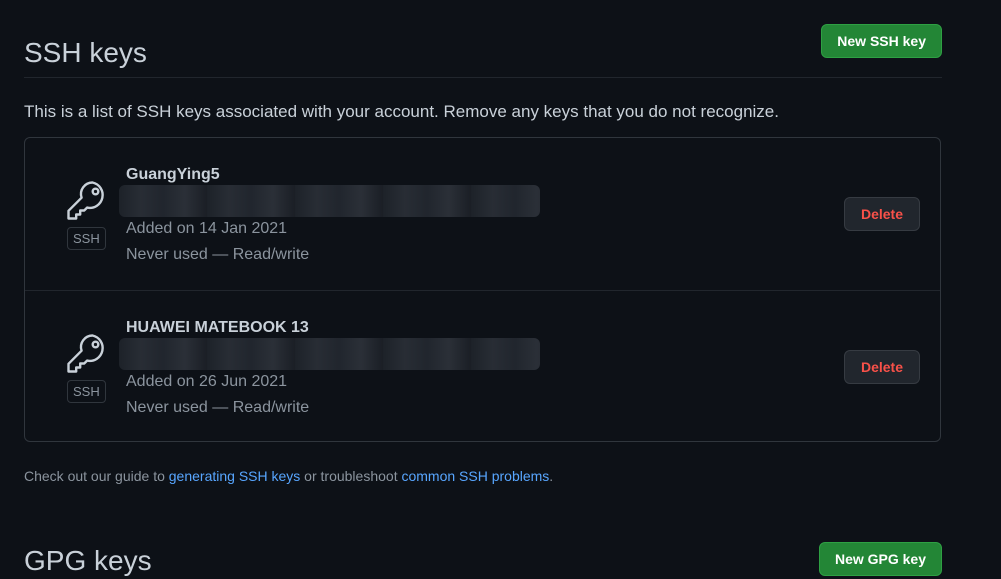  I want to click on ssh-keys-header: SSH keys New SSH key, so click(483, 50).